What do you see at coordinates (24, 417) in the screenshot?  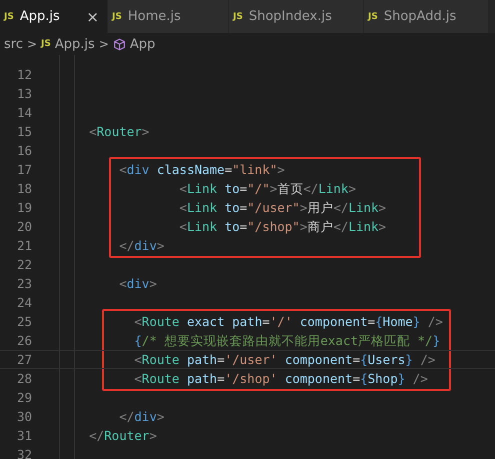 I see `line-number: 30` at bounding box center [24, 417].